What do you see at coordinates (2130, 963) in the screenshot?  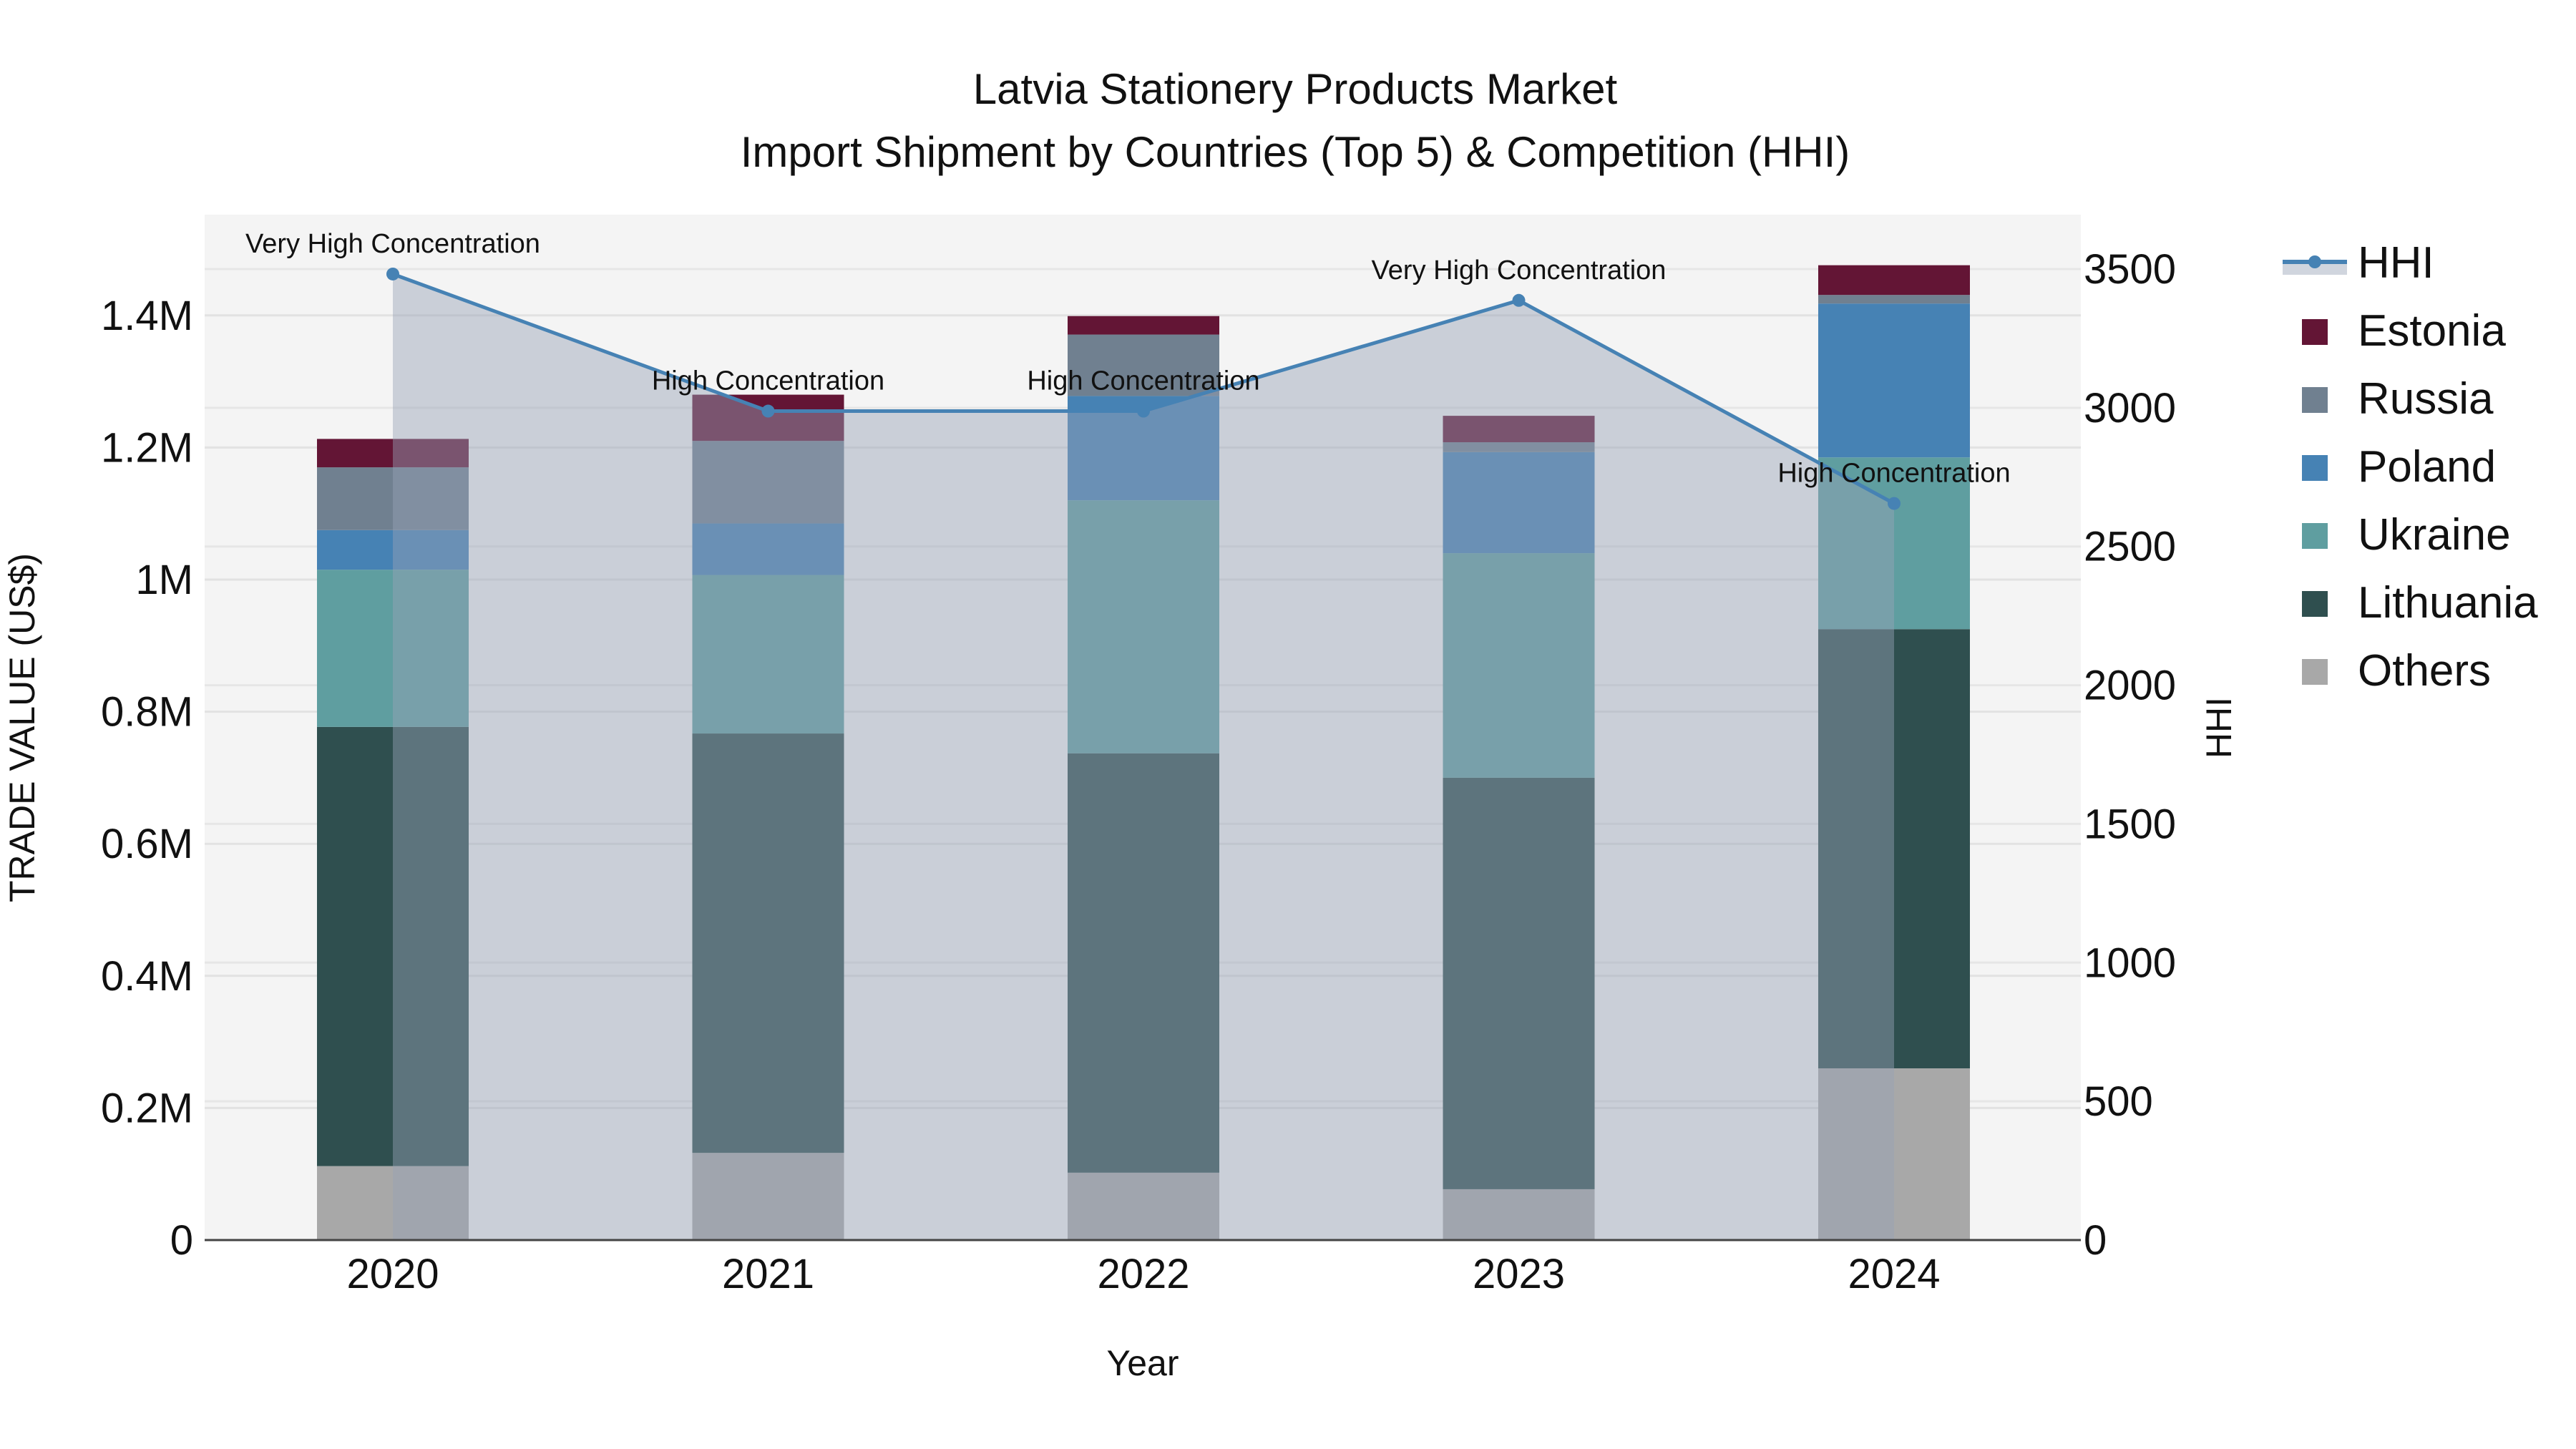 I see `y2-tick-label: 1000` at bounding box center [2130, 963].